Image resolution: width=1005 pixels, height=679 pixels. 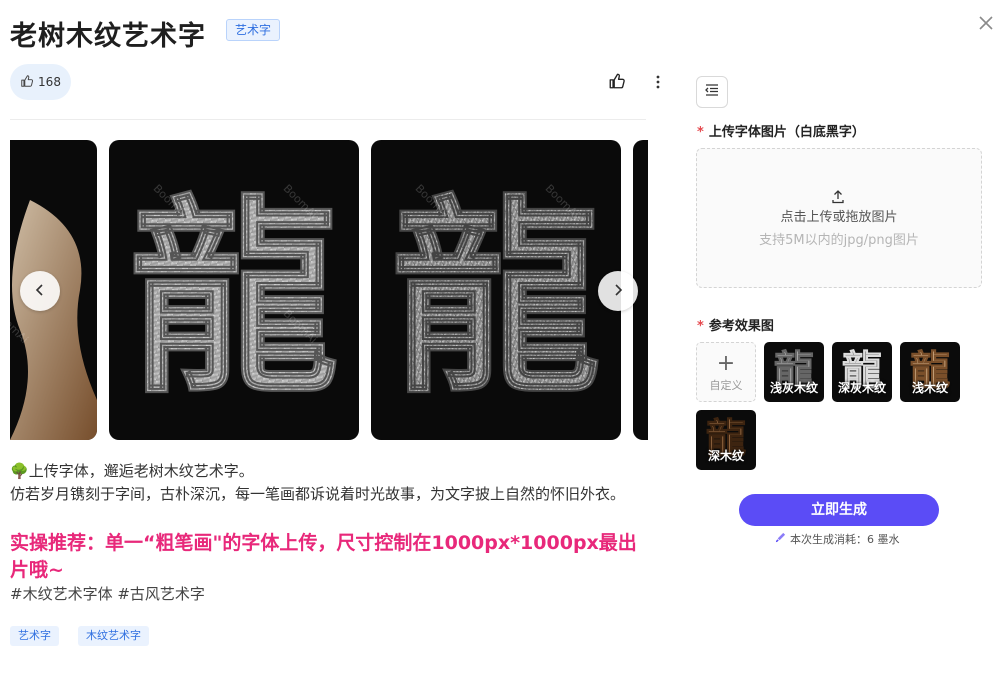 I want to click on like-button: 168, so click(x=40, y=82).